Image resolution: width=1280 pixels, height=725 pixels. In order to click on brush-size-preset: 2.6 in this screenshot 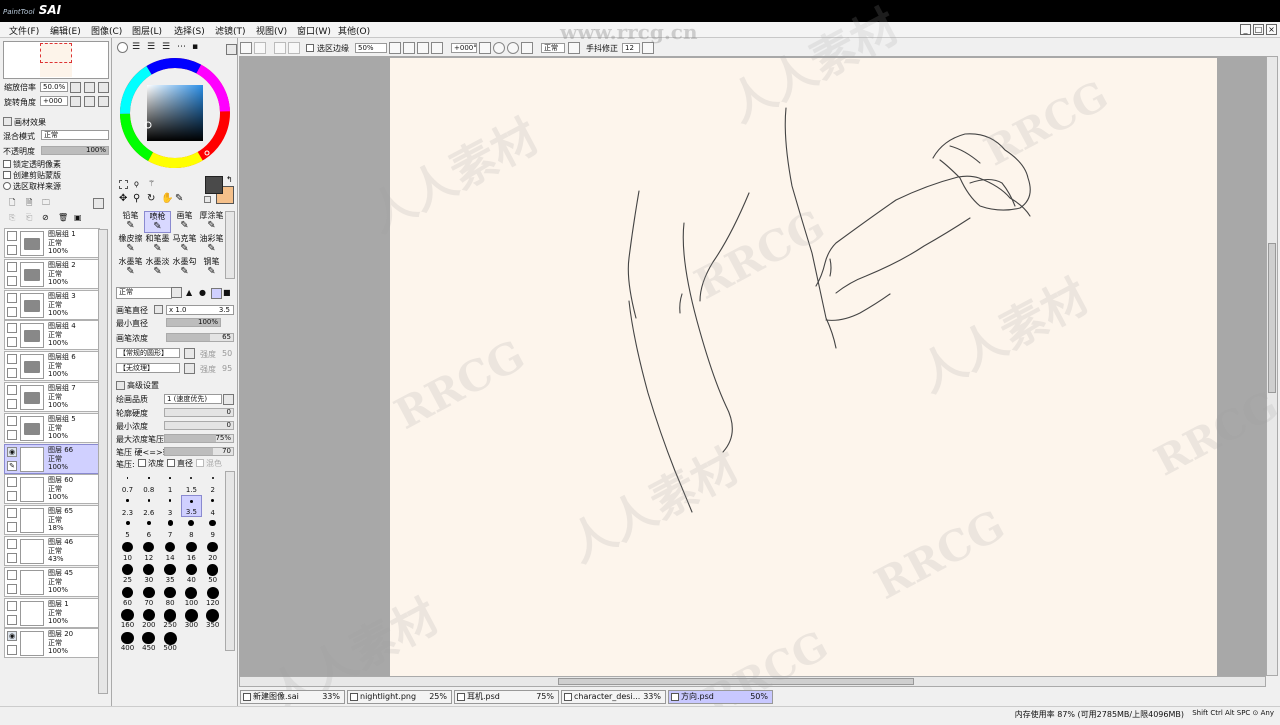, I will do `click(148, 506)`.